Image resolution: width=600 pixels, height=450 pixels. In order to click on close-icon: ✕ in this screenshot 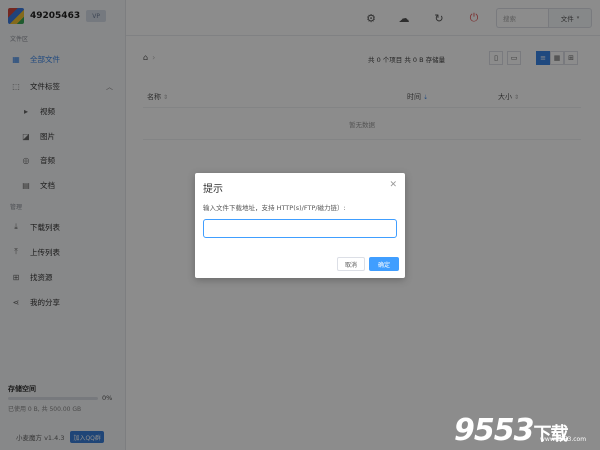, I will do `click(393, 185)`.